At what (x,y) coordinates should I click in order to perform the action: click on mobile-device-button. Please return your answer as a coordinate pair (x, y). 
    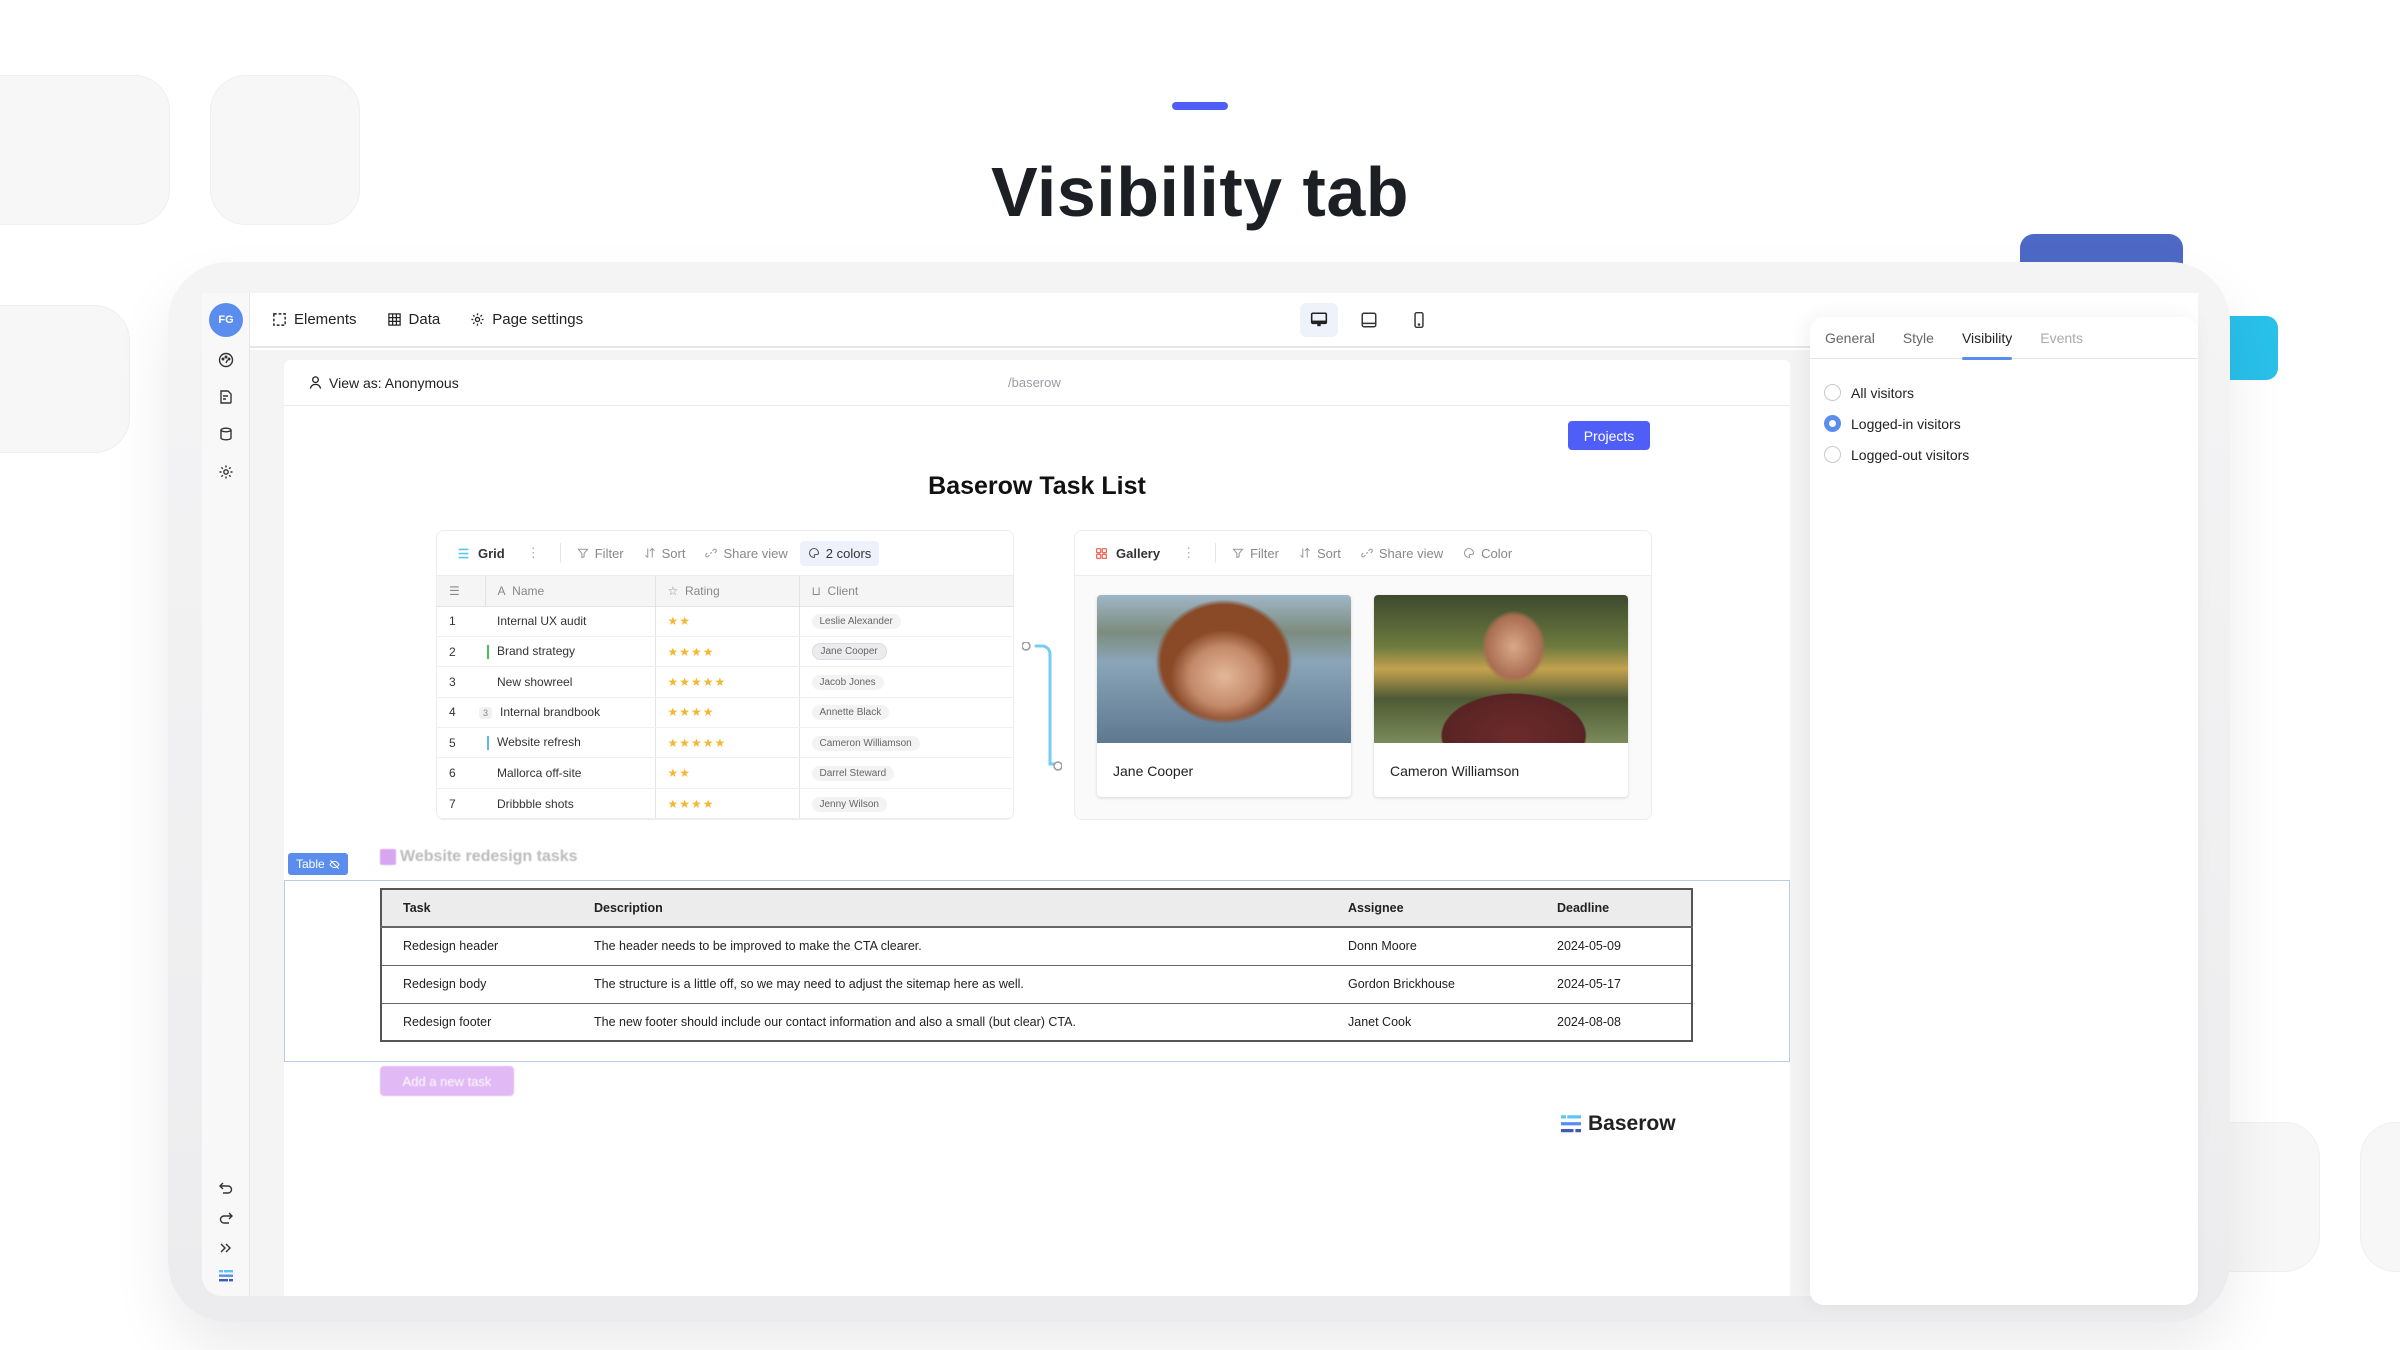
    Looking at the image, I should click on (1419, 320).